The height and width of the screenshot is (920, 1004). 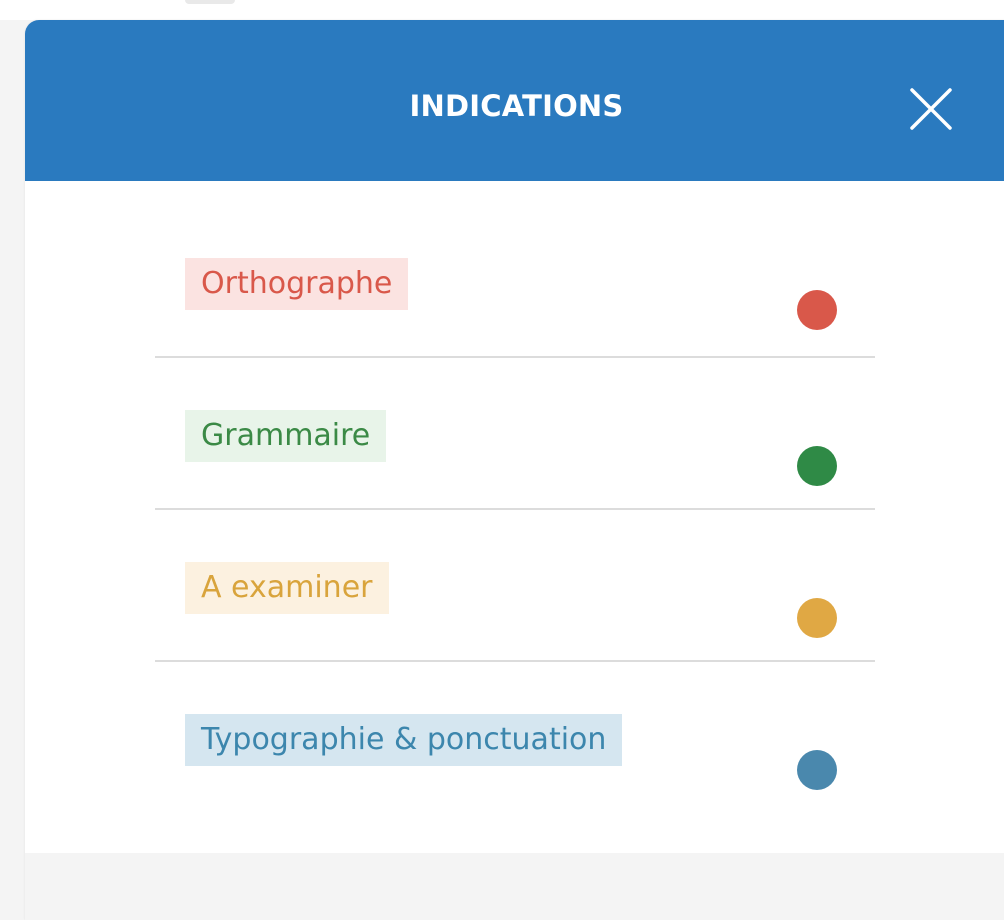 I want to click on close-icon, so click(x=931, y=109).